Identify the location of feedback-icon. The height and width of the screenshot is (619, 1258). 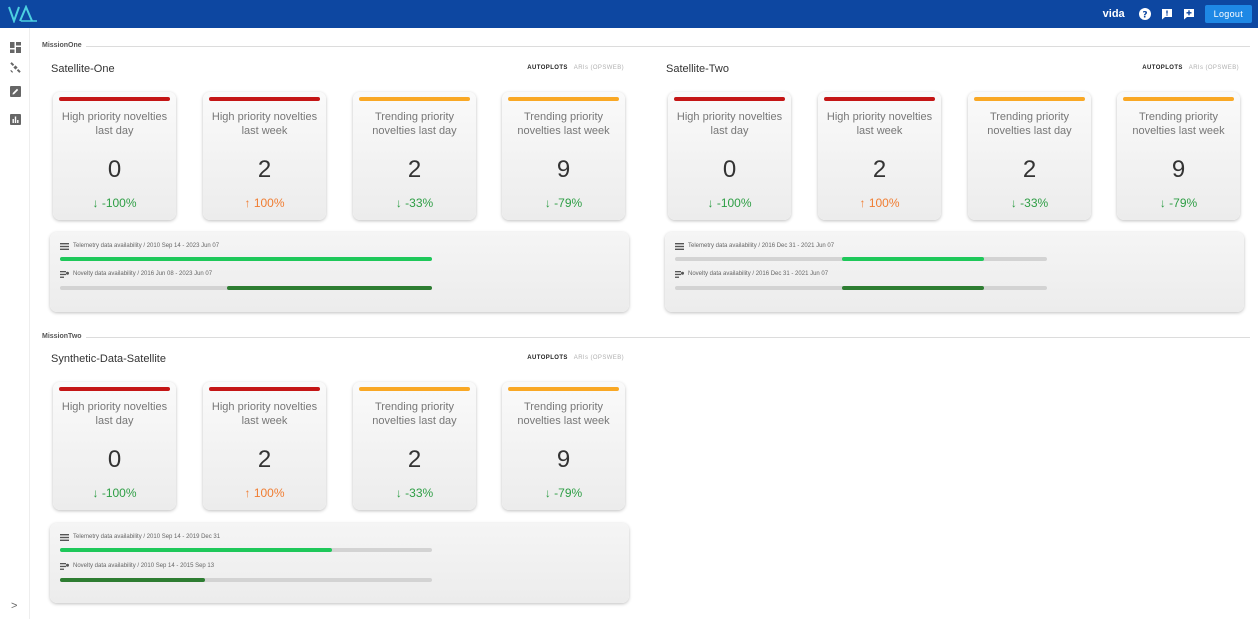
(1167, 14).